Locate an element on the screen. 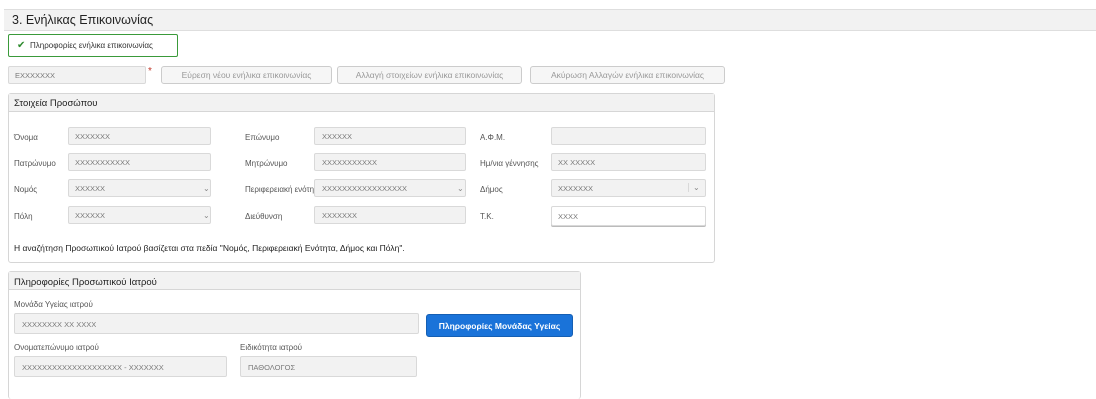 The width and height of the screenshot is (1096, 399). doctor-name-value: ΧΧΧΧΧΧΧΧΧΧΧΧΧΧΧΧΧΧΧΧ - ΧΧΧΧΧΧΧ is located at coordinates (93, 367).